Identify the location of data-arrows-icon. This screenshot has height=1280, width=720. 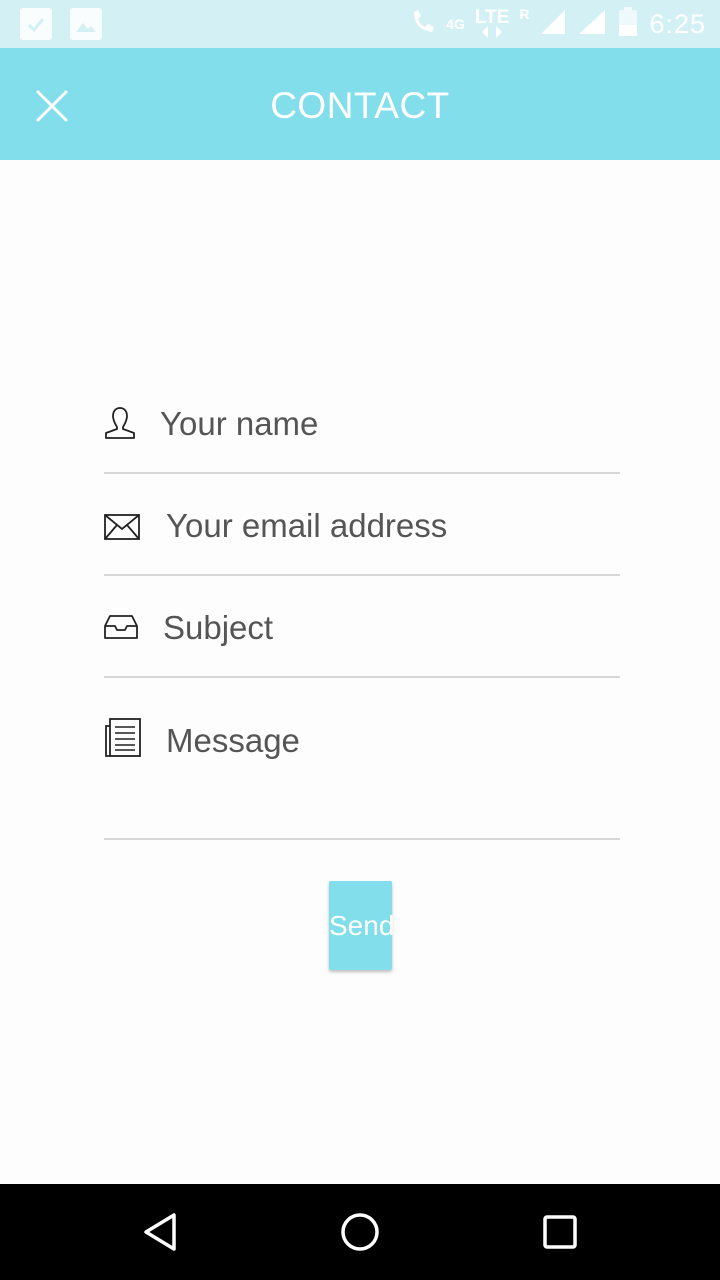
(492, 32).